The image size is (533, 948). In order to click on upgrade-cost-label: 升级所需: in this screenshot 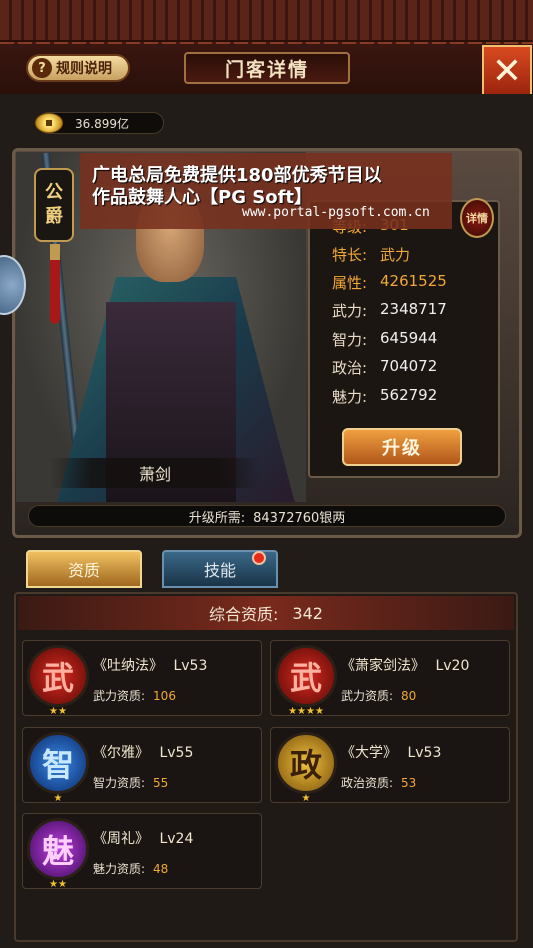, I will do `click(217, 518)`.